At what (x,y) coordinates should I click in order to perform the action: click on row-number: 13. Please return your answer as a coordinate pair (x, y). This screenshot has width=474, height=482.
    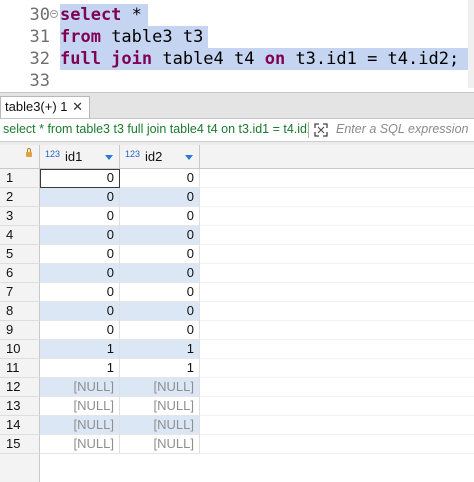
    Looking at the image, I should click on (20, 406).